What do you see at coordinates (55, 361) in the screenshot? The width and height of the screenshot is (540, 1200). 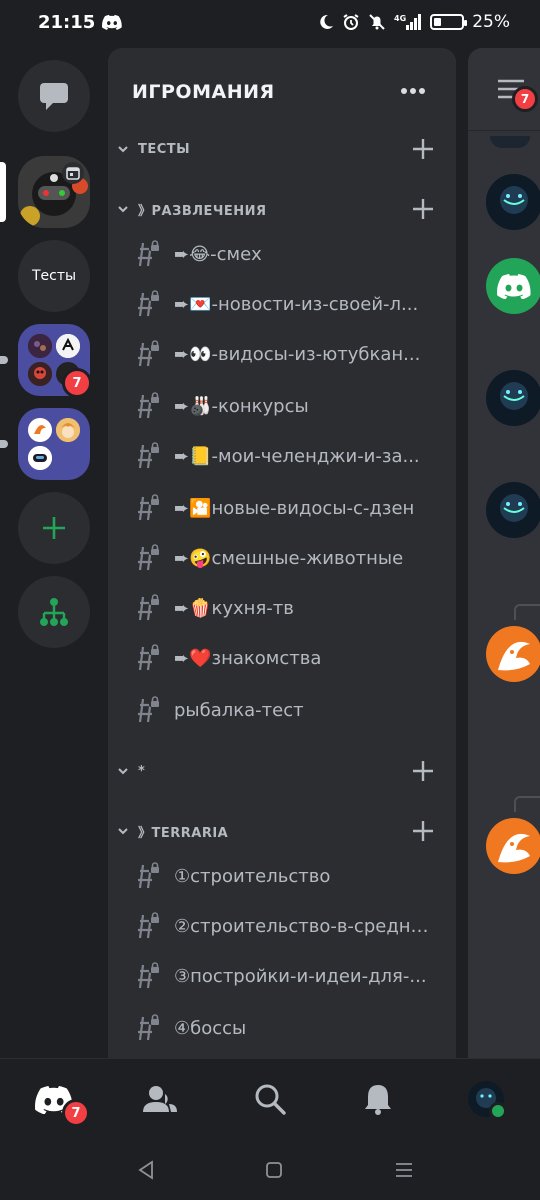 I see `server-folder-1: 7` at bounding box center [55, 361].